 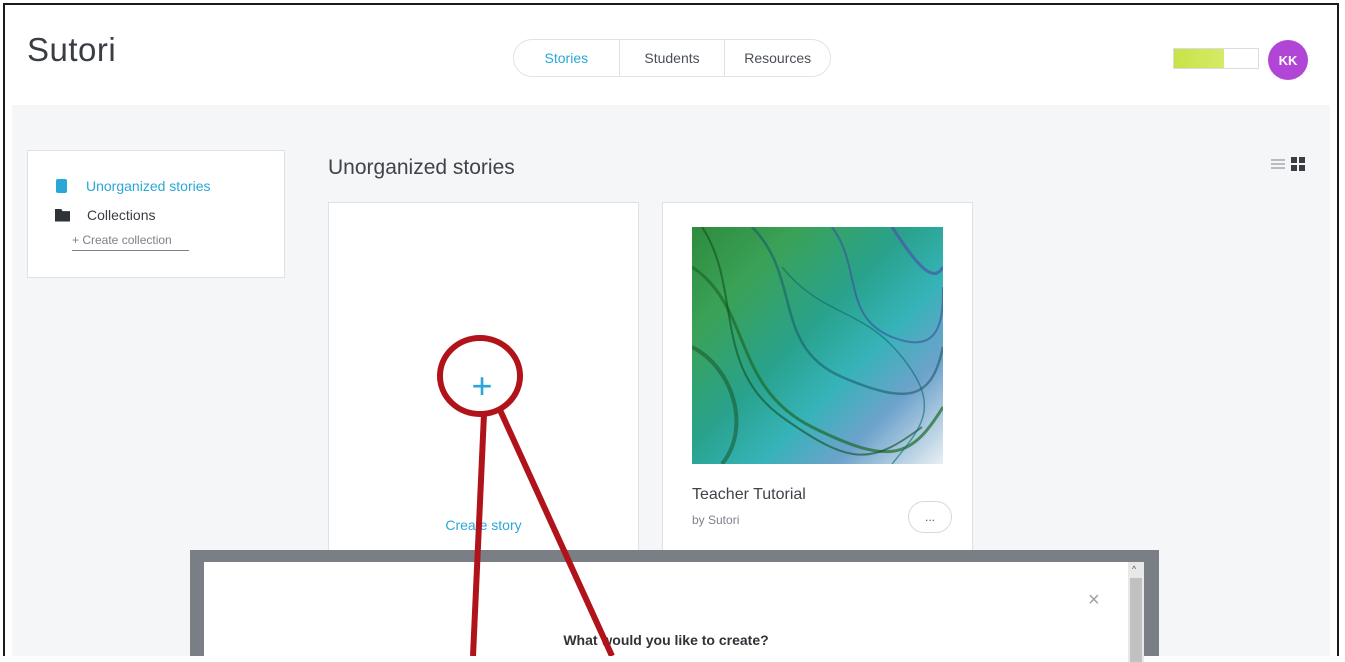 I want to click on storage-progress-fill, so click(x=1199, y=58).